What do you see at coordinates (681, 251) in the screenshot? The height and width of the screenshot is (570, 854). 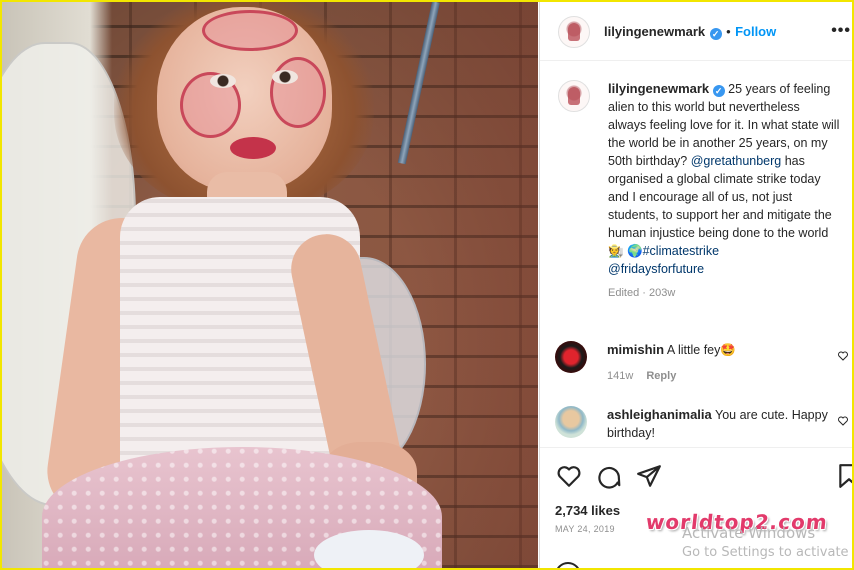 I see `hashtag-climatestrike: #climatestrike` at bounding box center [681, 251].